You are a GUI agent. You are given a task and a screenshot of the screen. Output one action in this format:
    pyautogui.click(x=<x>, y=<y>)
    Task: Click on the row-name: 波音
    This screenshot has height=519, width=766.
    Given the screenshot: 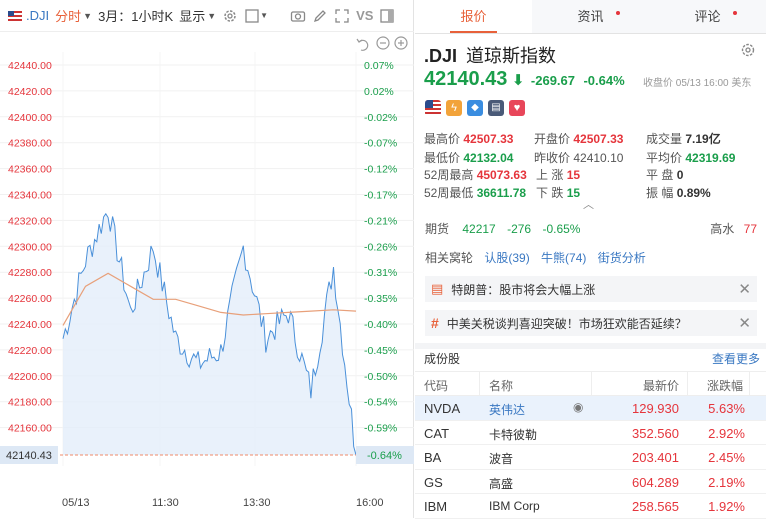 What is the action you would take?
    pyautogui.click(x=501, y=459)
    